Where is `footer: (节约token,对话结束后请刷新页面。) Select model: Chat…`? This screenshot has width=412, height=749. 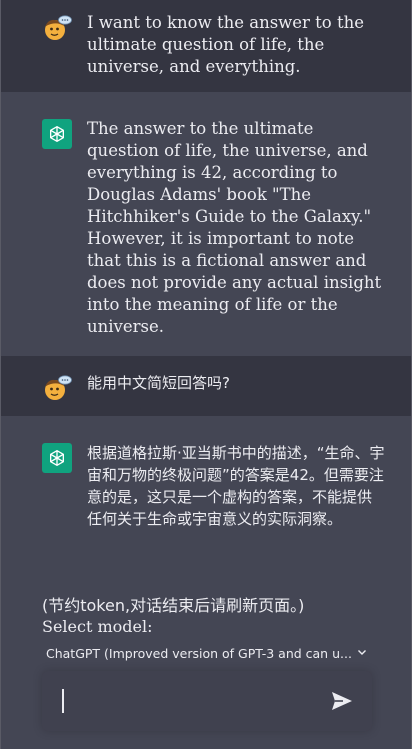
footer: (节约token,对话结束后请刷新页面。) Select model: Chat… is located at coordinates (206, 630).